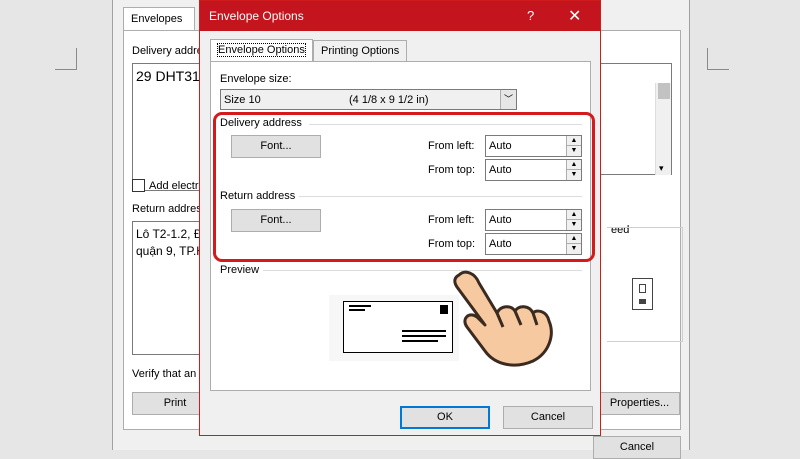 The width and height of the screenshot is (800, 459). I want to click on tab-envelopes-label: Envelopes, so click(157, 19).